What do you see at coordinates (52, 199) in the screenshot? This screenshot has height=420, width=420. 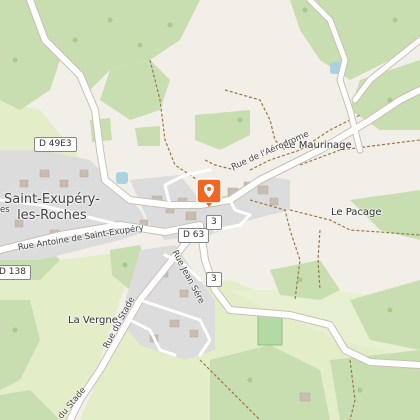 I see `town-label-line1: Saint-Exupéry-` at bounding box center [52, 199].